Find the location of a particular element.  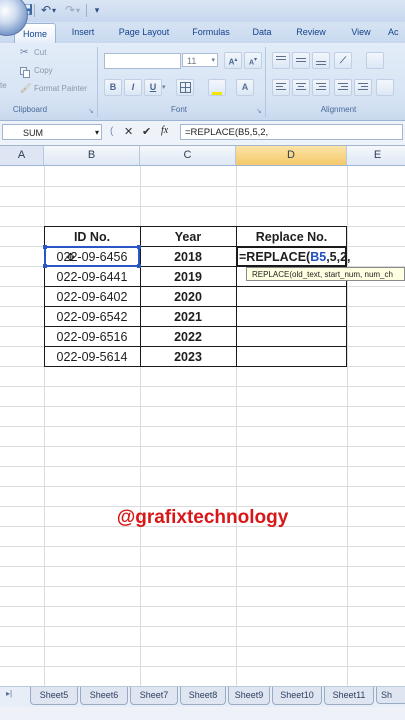

formula-bar: SUM ▾ ( ✕ ✔ fx =REPLACE(B5,5,2, is located at coordinates (202, 133).